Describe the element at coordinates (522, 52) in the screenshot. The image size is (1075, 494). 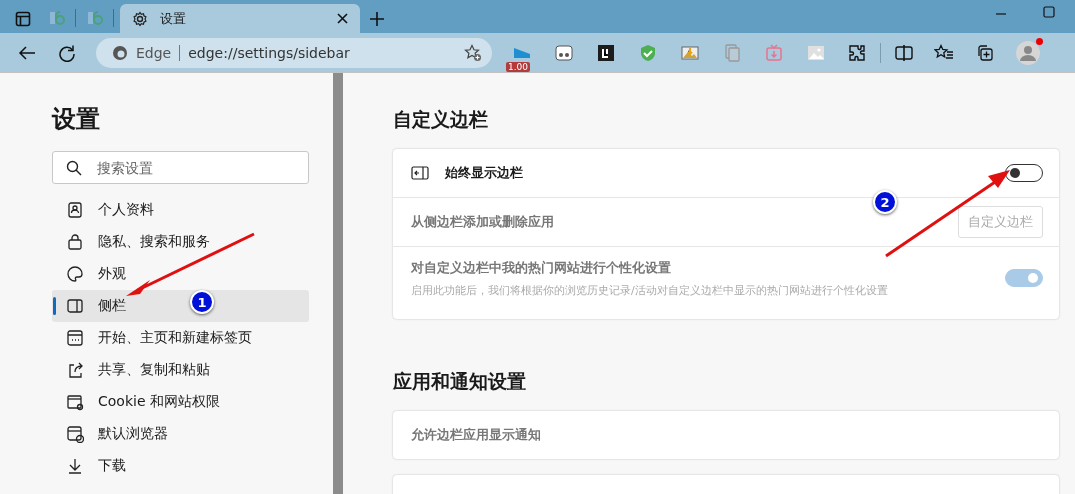
I see `flag-icon` at that location.